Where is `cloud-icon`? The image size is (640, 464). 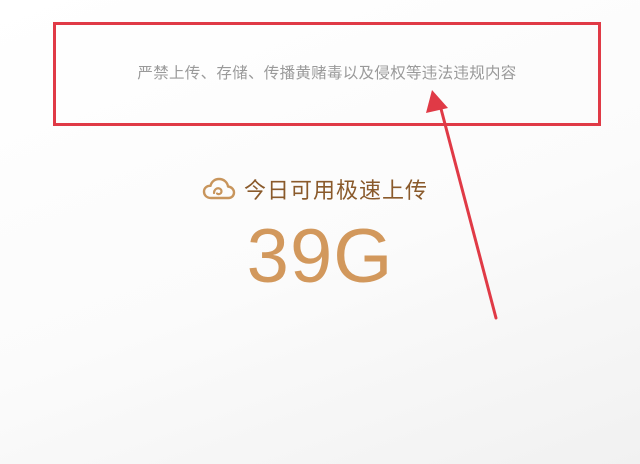
cloud-icon is located at coordinates (219, 189).